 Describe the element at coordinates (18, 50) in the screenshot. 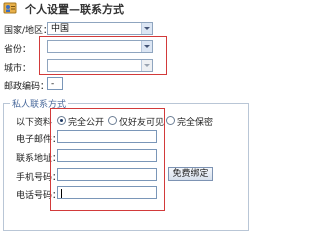

I see `province-label: 省份：` at that location.